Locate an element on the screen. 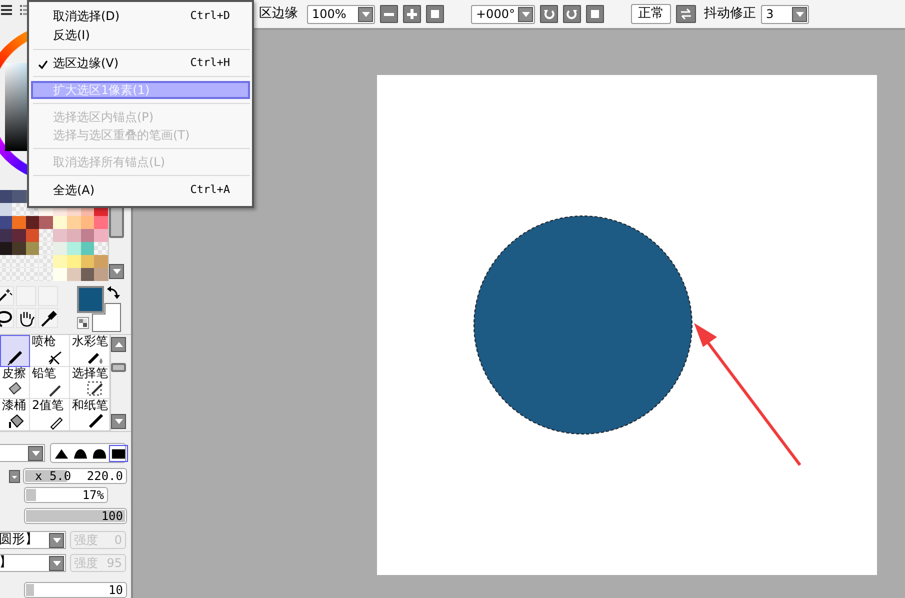 This screenshot has width=905, height=598. menu-item: 全选(A) Ctrl+A is located at coordinates (140, 190).